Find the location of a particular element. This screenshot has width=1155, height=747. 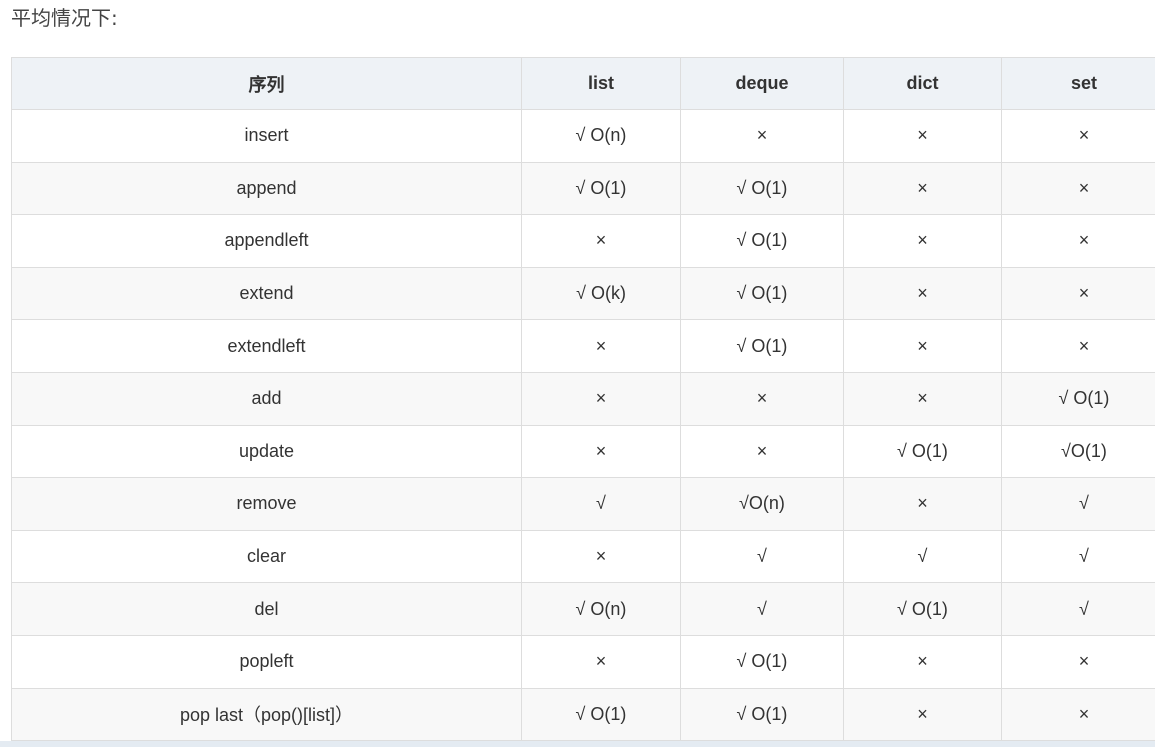

table-row: clear × √ √ √ is located at coordinates (583, 556).